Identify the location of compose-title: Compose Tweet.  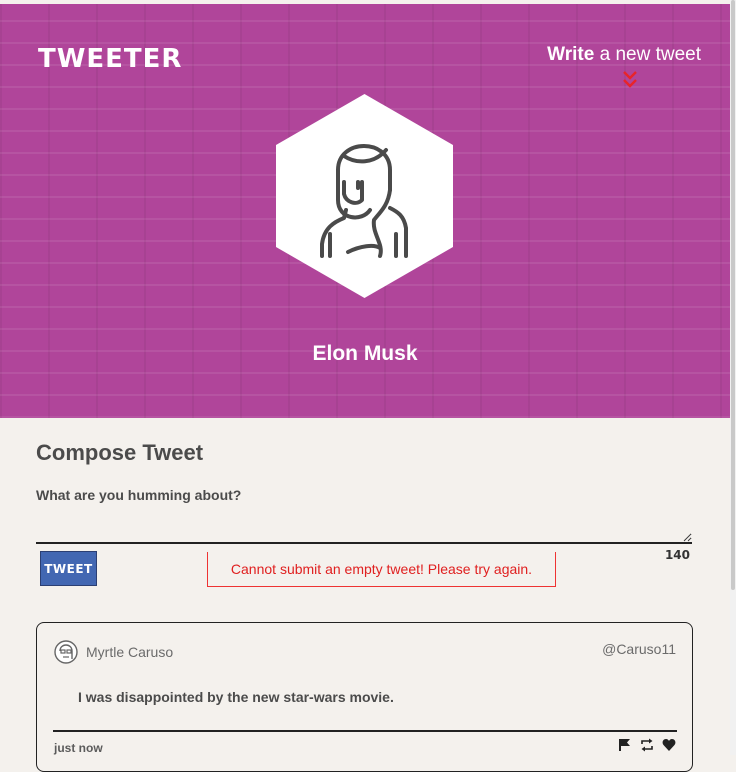
(120, 452).